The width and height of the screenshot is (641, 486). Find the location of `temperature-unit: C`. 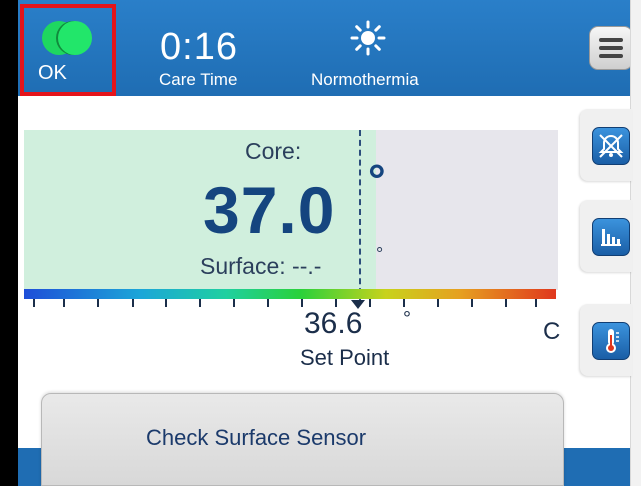

temperature-unit: C is located at coordinates (552, 331).